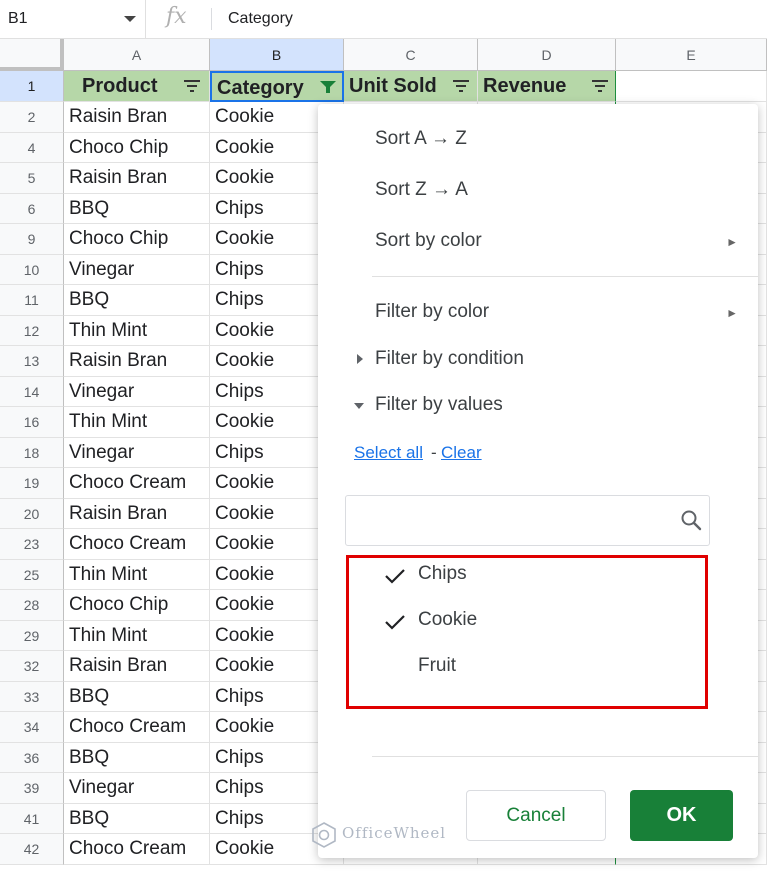 This screenshot has height=878, width=767. Describe the element at coordinates (32, 635) in the screenshot. I see `row-number: 29` at that location.